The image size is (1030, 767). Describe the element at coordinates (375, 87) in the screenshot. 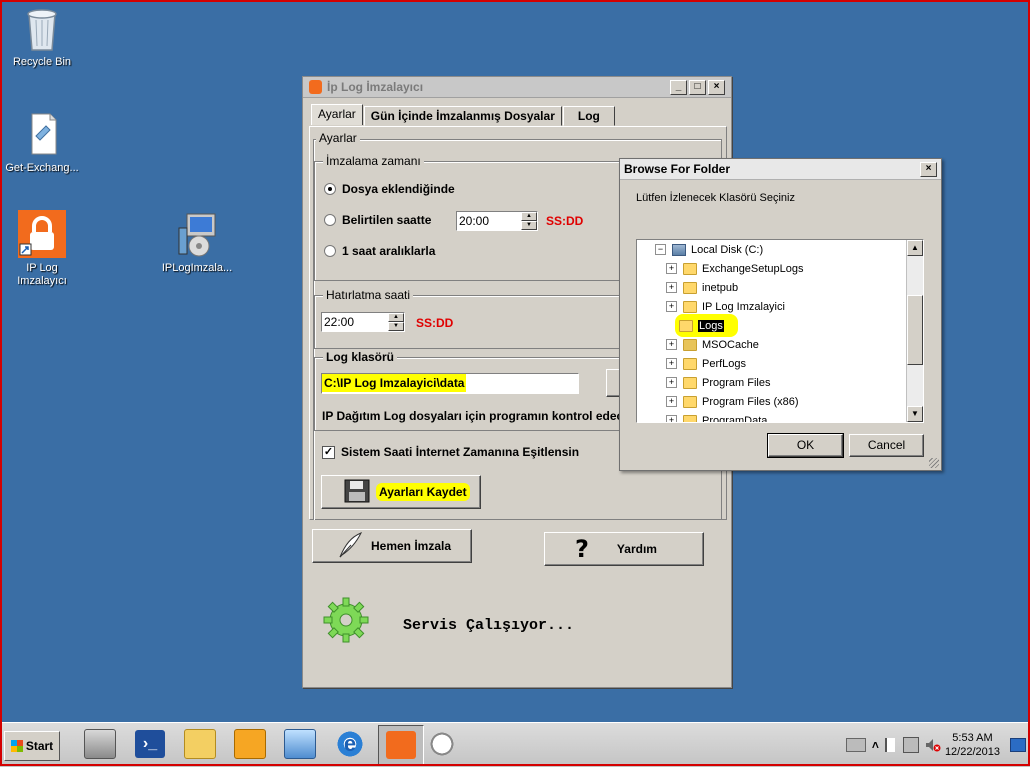

I see `window-title: İp Log İmzalayıcı` at that location.